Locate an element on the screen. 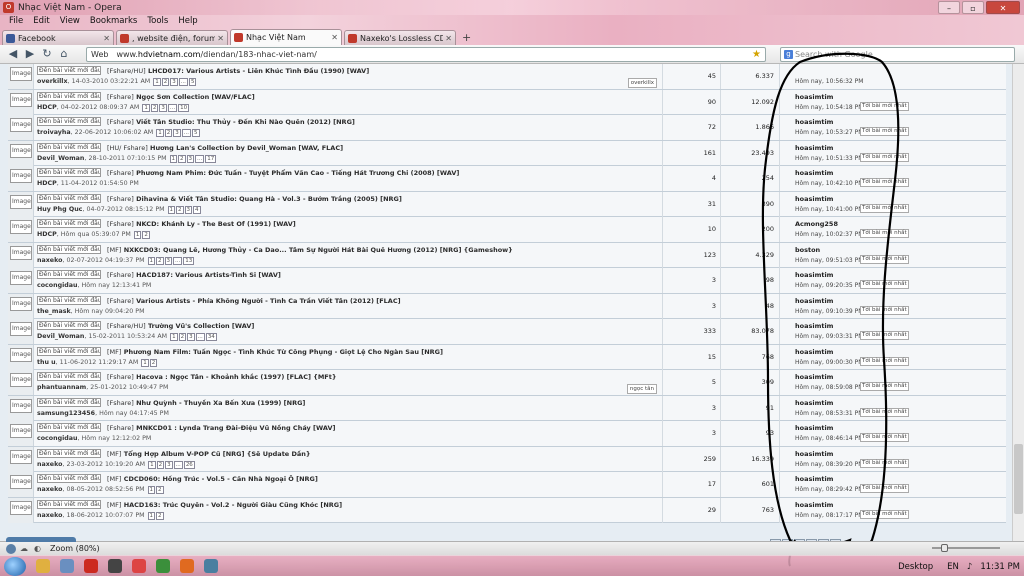 This screenshot has width=1024, height=576. clock: 11:31 PM is located at coordinates (1000, 567).